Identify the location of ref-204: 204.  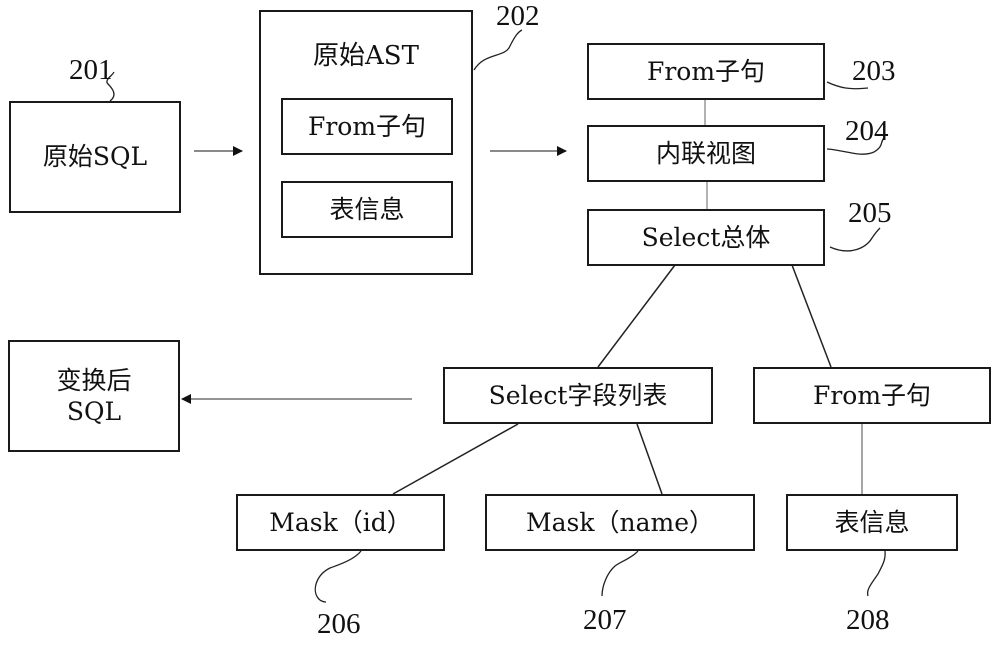
(867, 131).